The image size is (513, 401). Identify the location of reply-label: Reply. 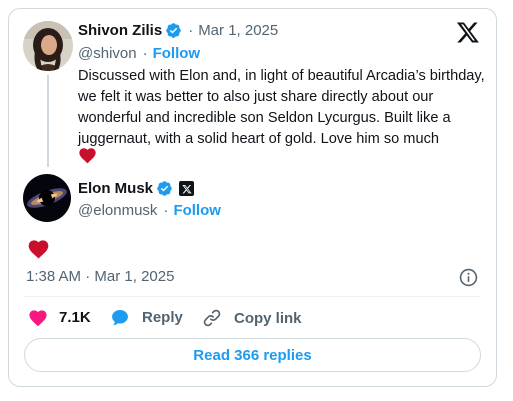
(162, 317).